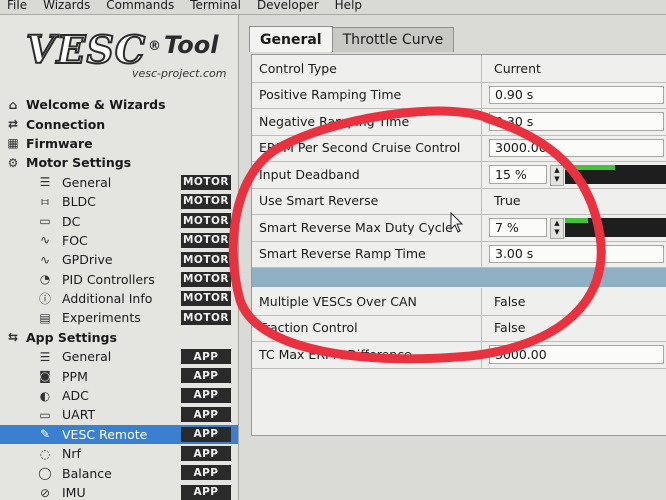 The width and height of the screenshot is (666, 500). Describe the element at coordinates (216, 6) in the screenshot. I see `menu-terminal: Terminal` at that location.